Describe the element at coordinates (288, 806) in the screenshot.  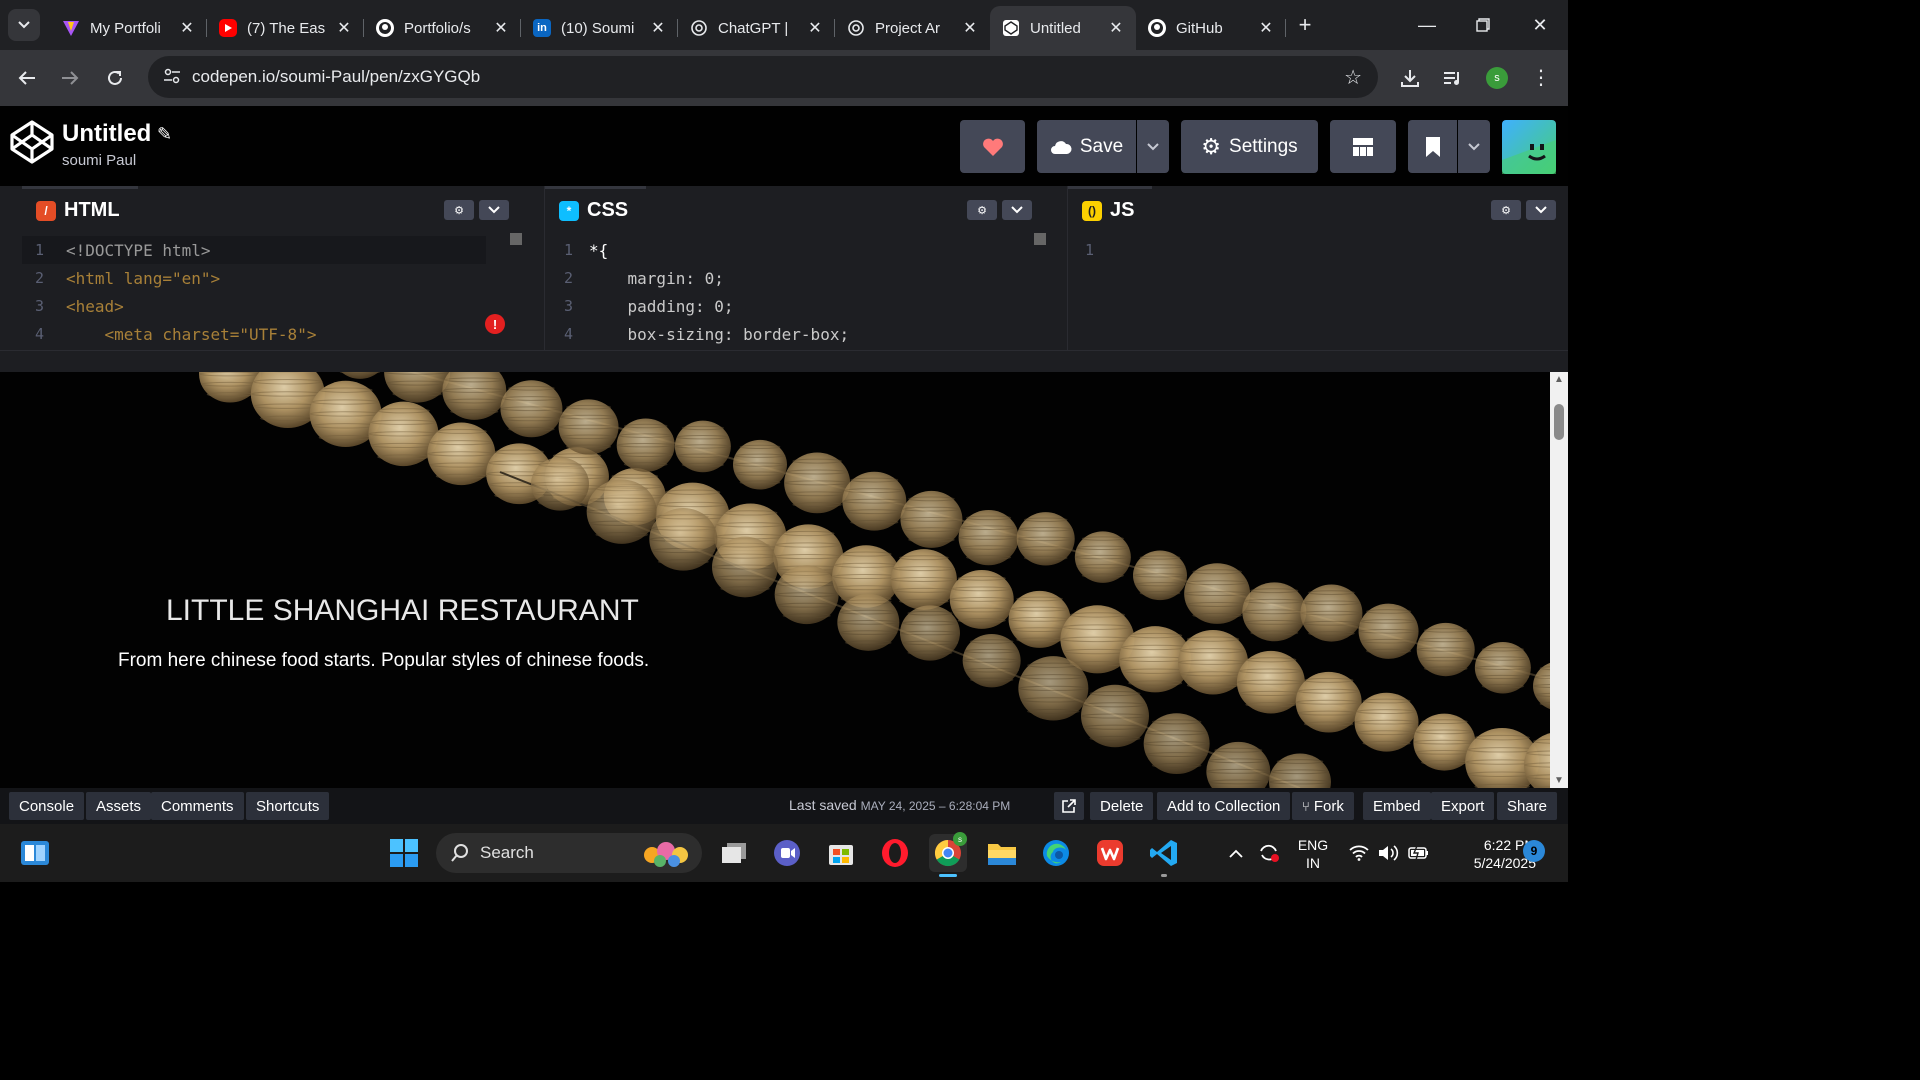
I see `shortcuts-button: Shortcuts` at that location.